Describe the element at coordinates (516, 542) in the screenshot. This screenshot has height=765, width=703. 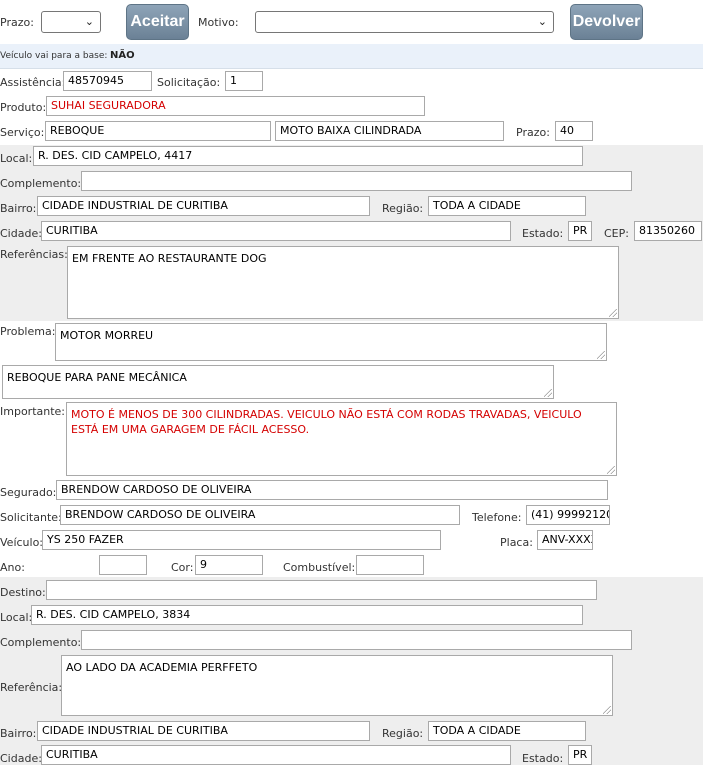
I see `placa-label: Placa:` at that location.